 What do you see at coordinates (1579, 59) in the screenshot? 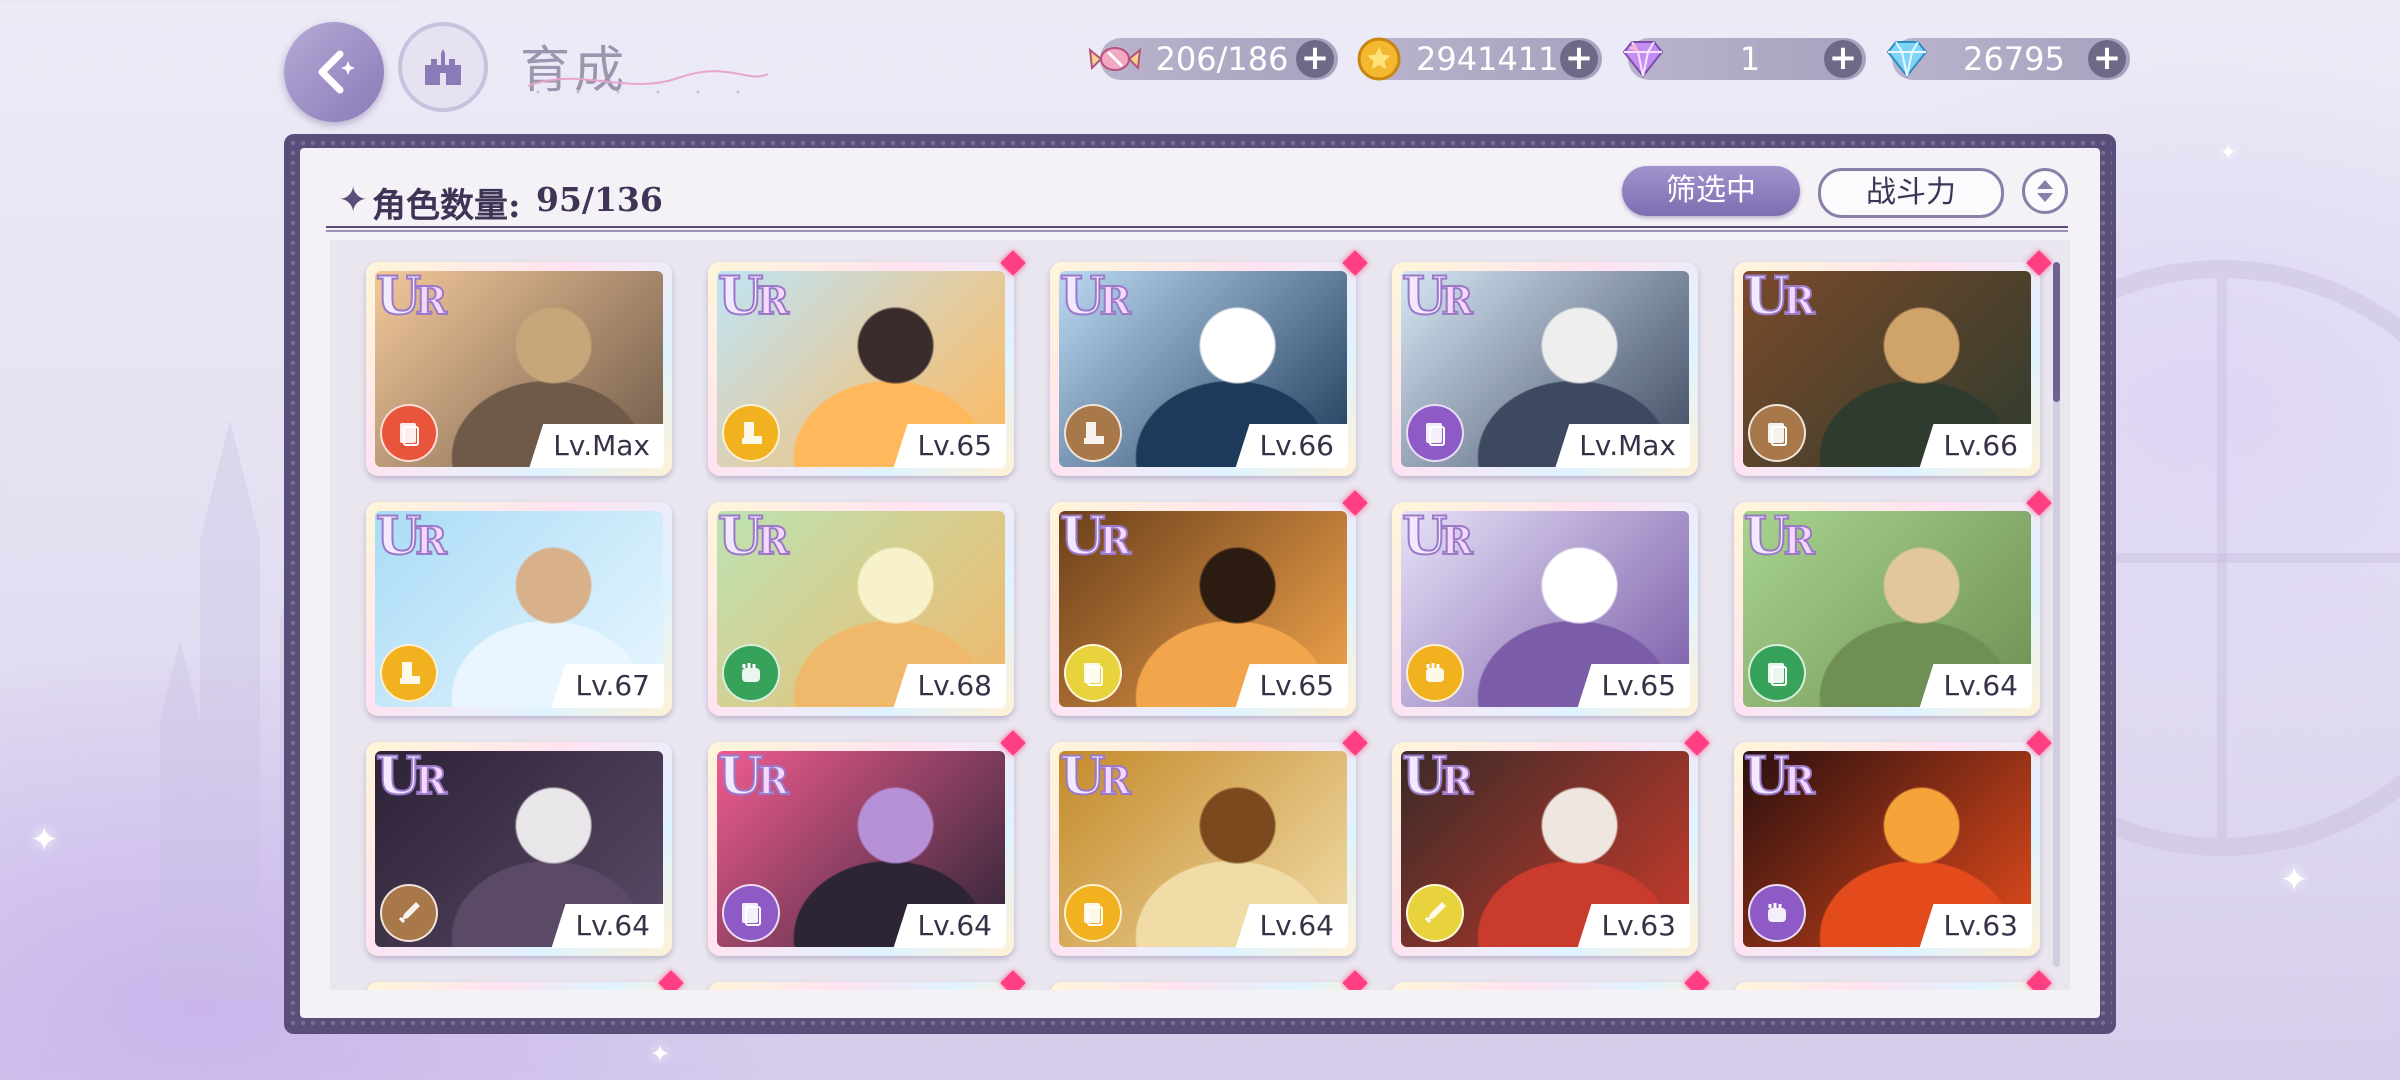
I see `gold-add-button: +` at bounding box center [1579, 59].